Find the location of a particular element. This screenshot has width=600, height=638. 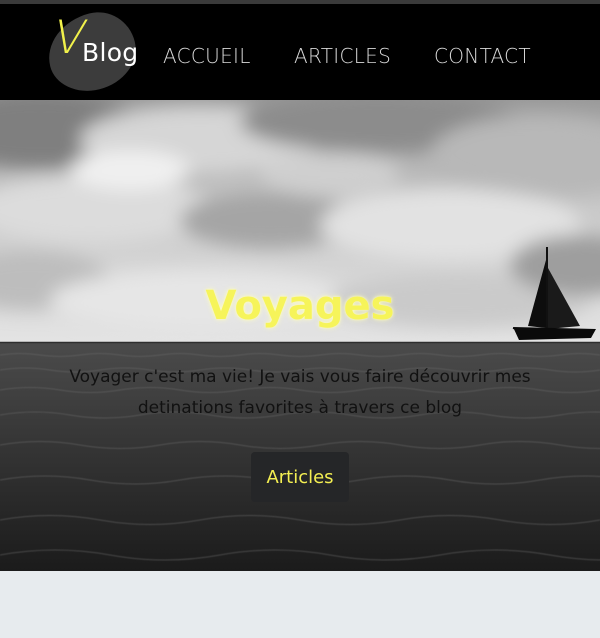

page-footer-area is located at coordinates (300, 604).